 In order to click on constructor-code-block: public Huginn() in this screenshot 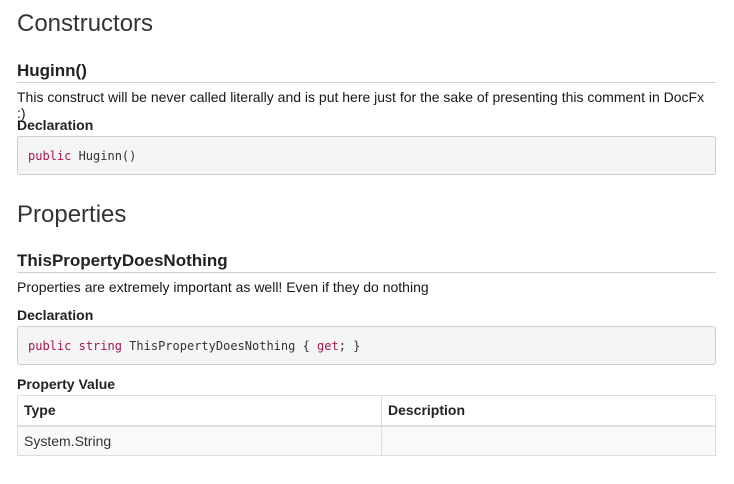, I will do `click(366, 155)`.